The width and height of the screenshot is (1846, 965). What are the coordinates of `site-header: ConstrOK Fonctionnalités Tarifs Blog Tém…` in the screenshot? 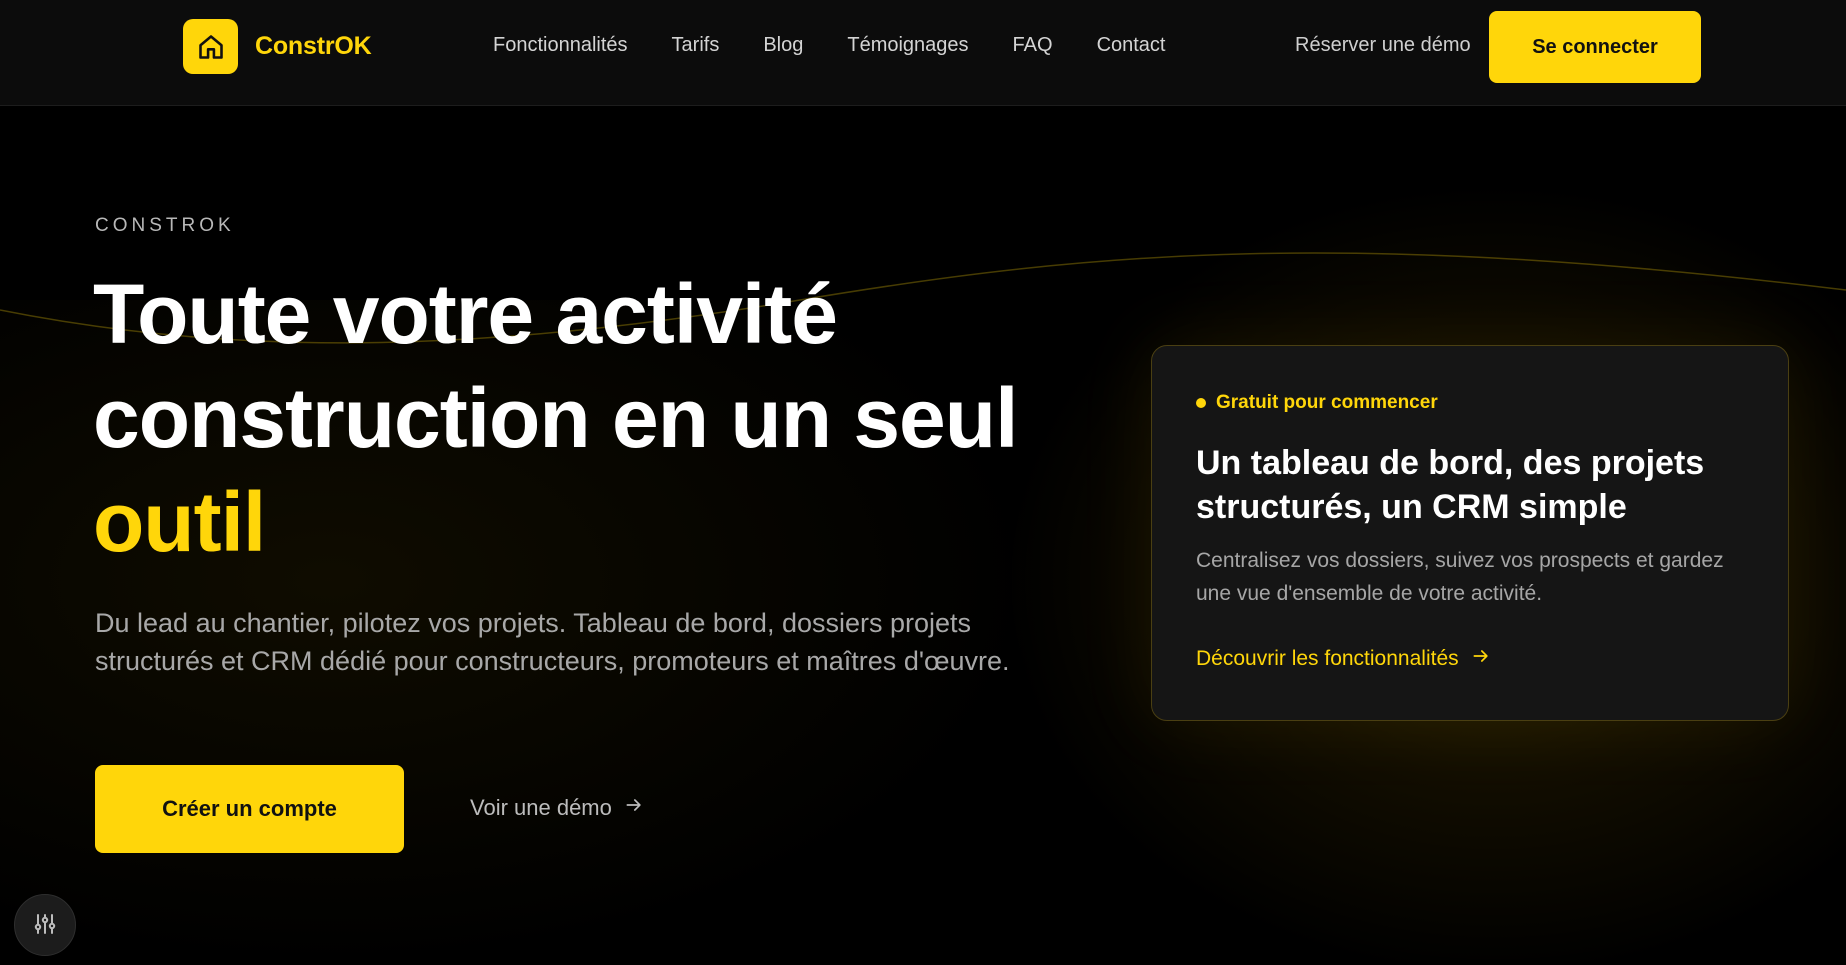 It's located at (923, 53).